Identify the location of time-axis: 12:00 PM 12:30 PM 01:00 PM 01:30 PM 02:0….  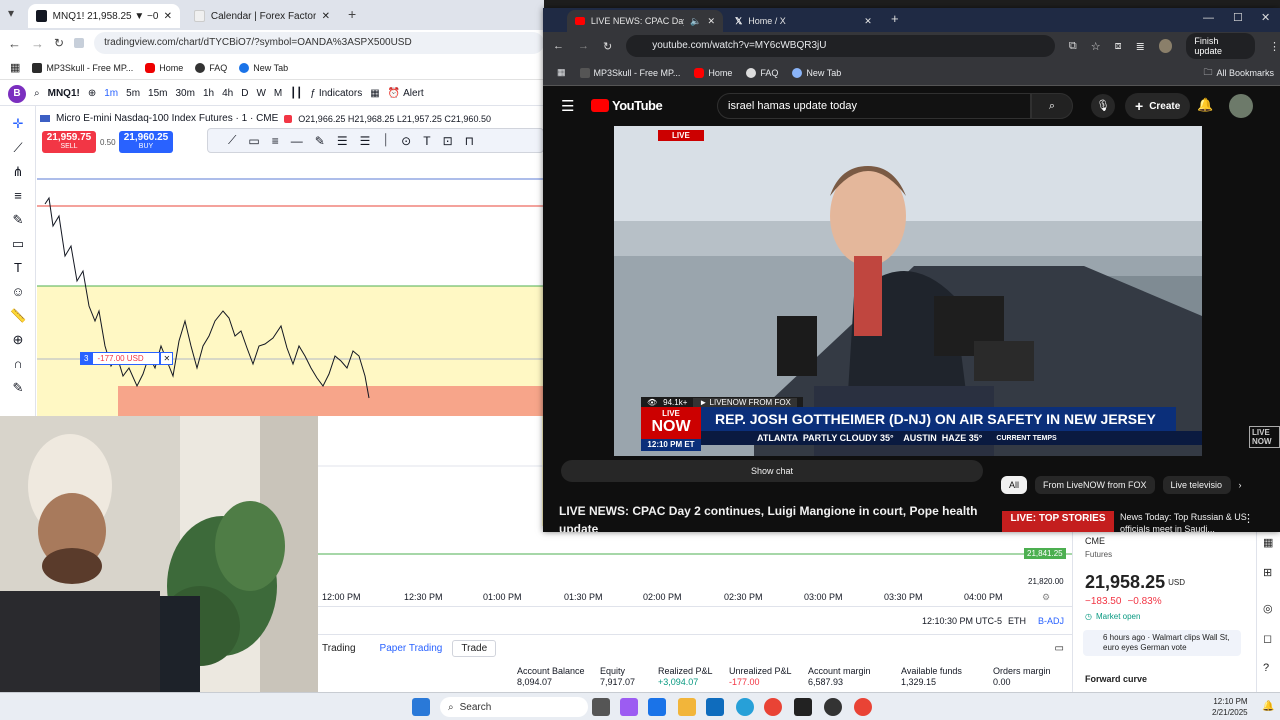
(695, 597).